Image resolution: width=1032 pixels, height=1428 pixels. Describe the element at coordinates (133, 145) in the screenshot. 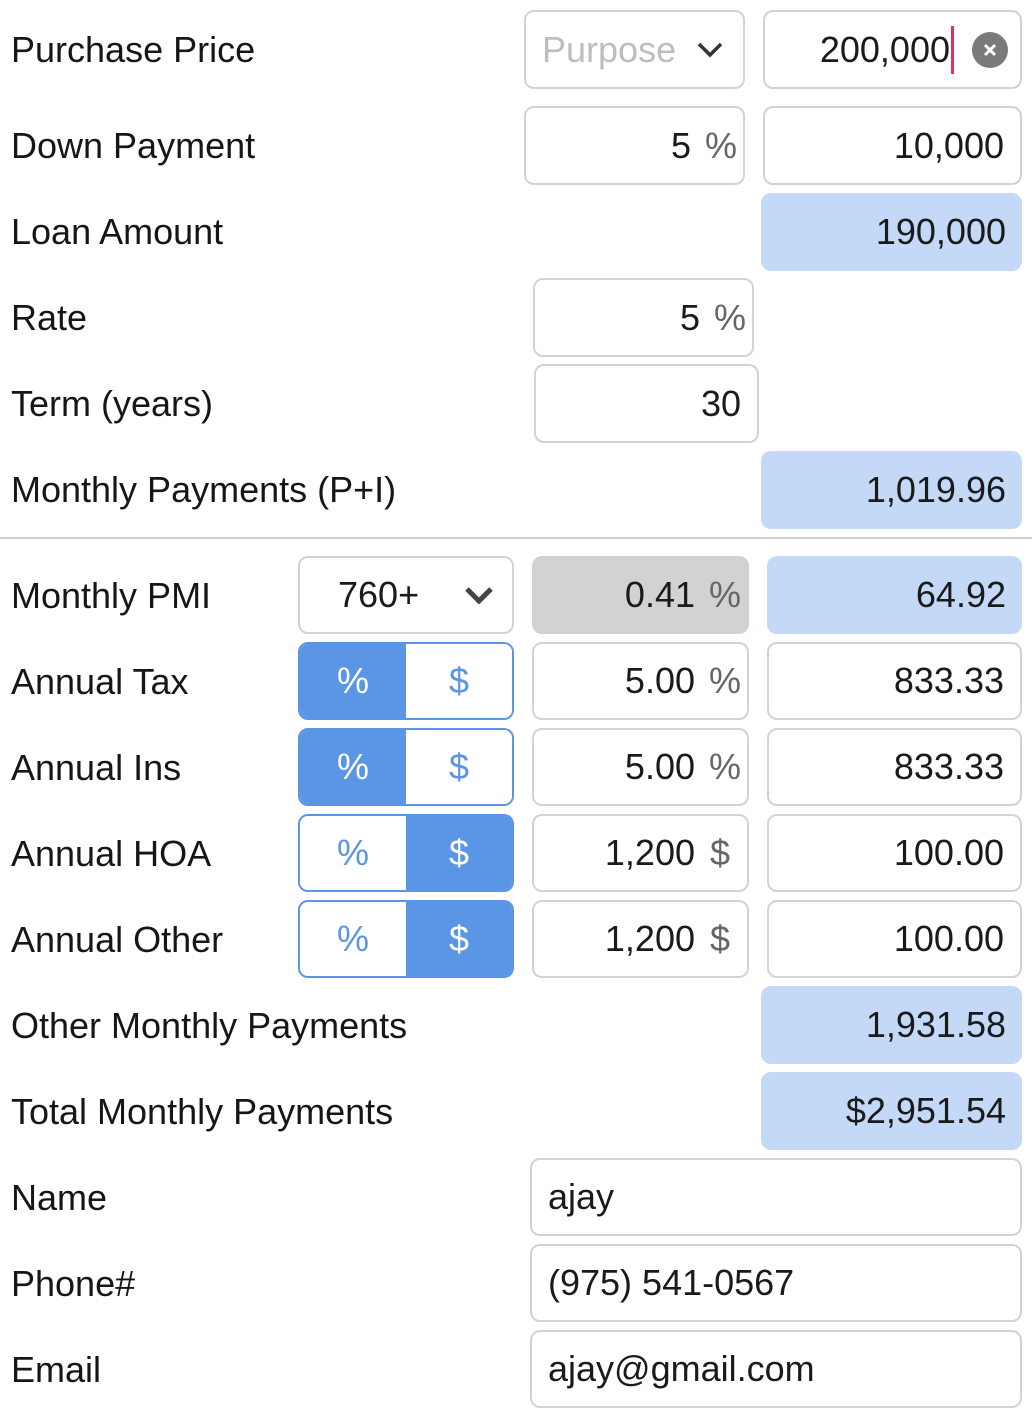

I see `label-down-payment: Down Payment` at that location.